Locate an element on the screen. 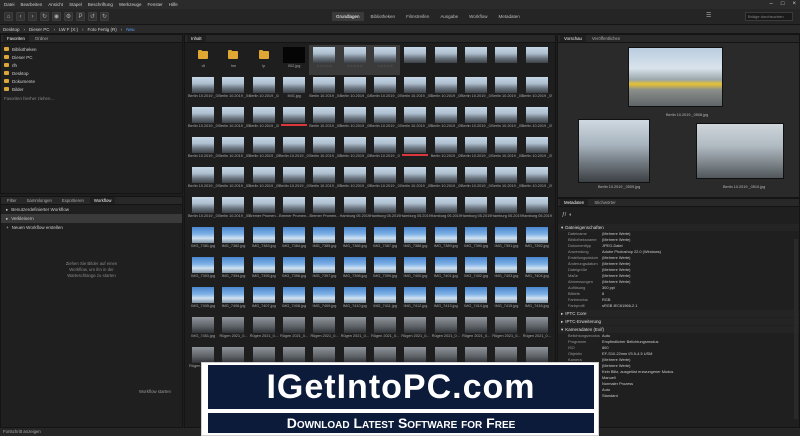 This screenshot has height=436, width=800. workflow-new: + Neuen Workflow erstellen is located at coordinates (91, 227).